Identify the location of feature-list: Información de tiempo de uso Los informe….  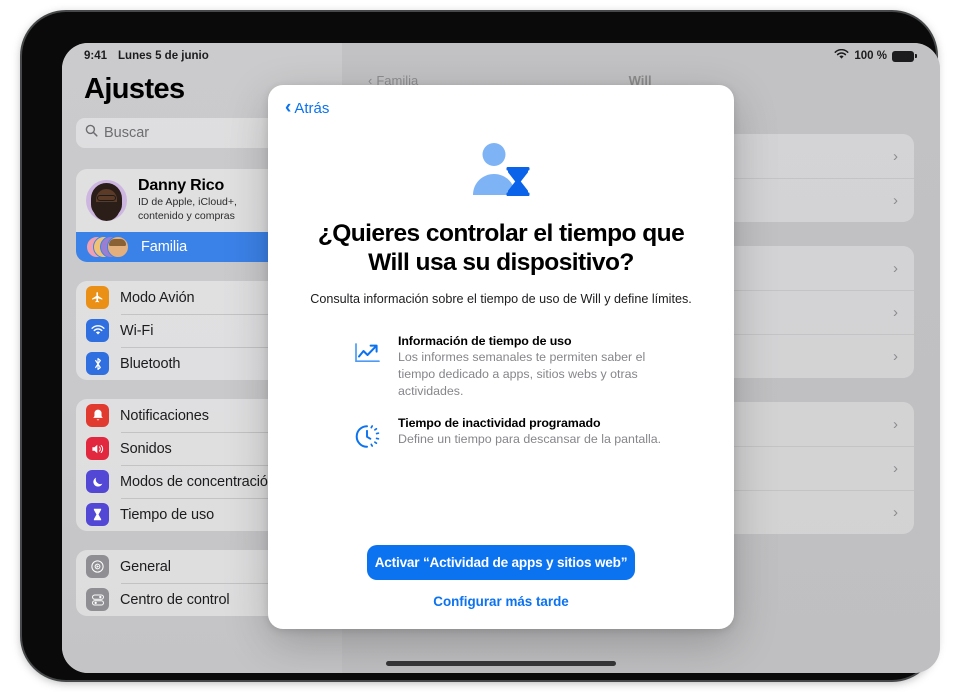
(501, 400).